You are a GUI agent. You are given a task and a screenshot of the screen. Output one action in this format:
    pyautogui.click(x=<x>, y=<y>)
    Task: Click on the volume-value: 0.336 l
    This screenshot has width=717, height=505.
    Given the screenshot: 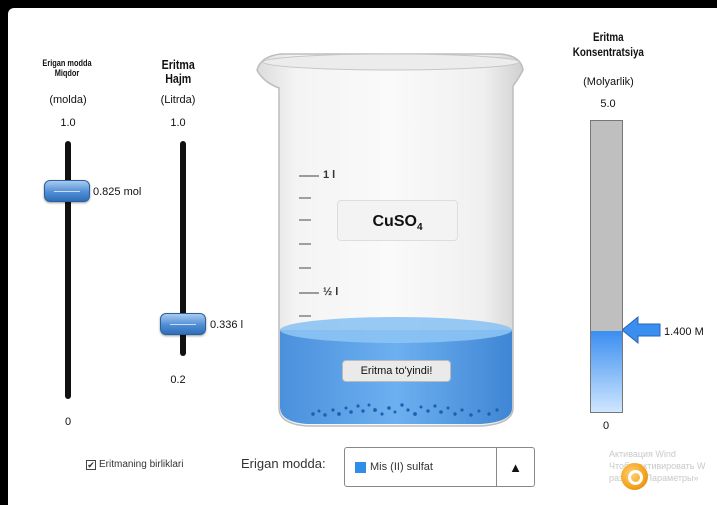 What is the action you would take?
    pyautogui.click(x=227, y=325)
    